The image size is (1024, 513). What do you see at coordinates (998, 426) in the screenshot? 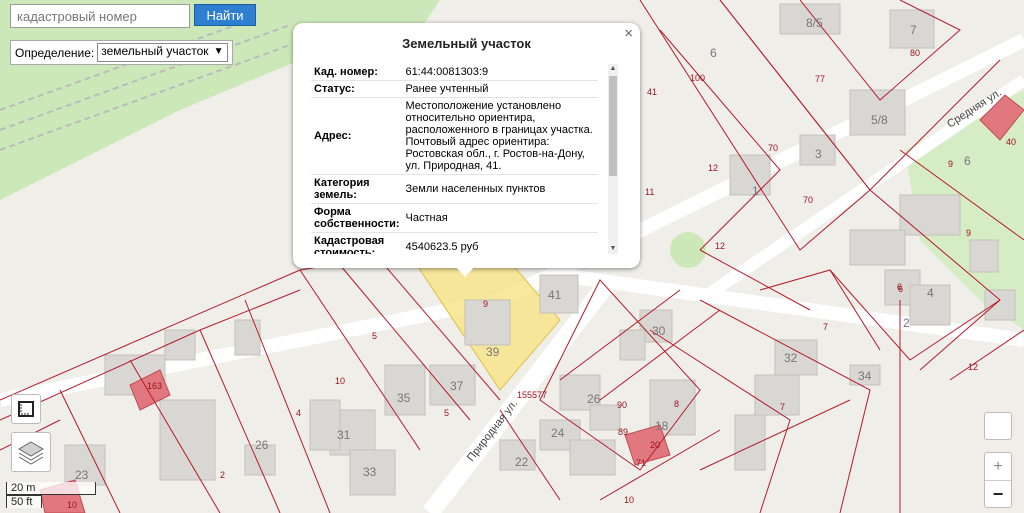
I see `fullscreen-button` at bounding box center [998, 426].